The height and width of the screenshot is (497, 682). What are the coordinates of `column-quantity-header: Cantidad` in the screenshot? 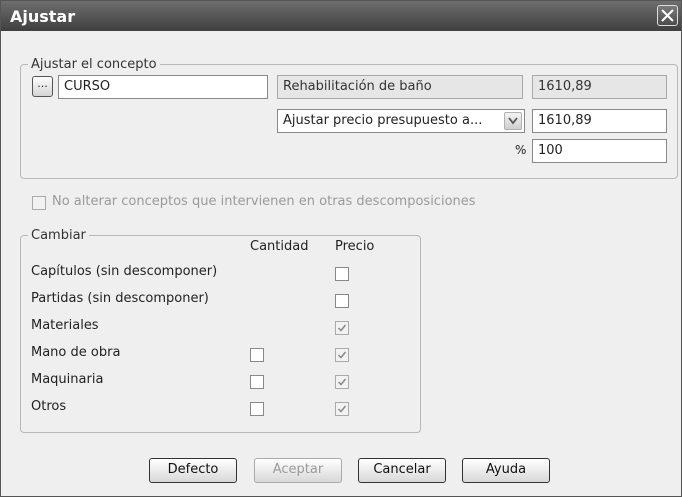 It's located at (279, 246).